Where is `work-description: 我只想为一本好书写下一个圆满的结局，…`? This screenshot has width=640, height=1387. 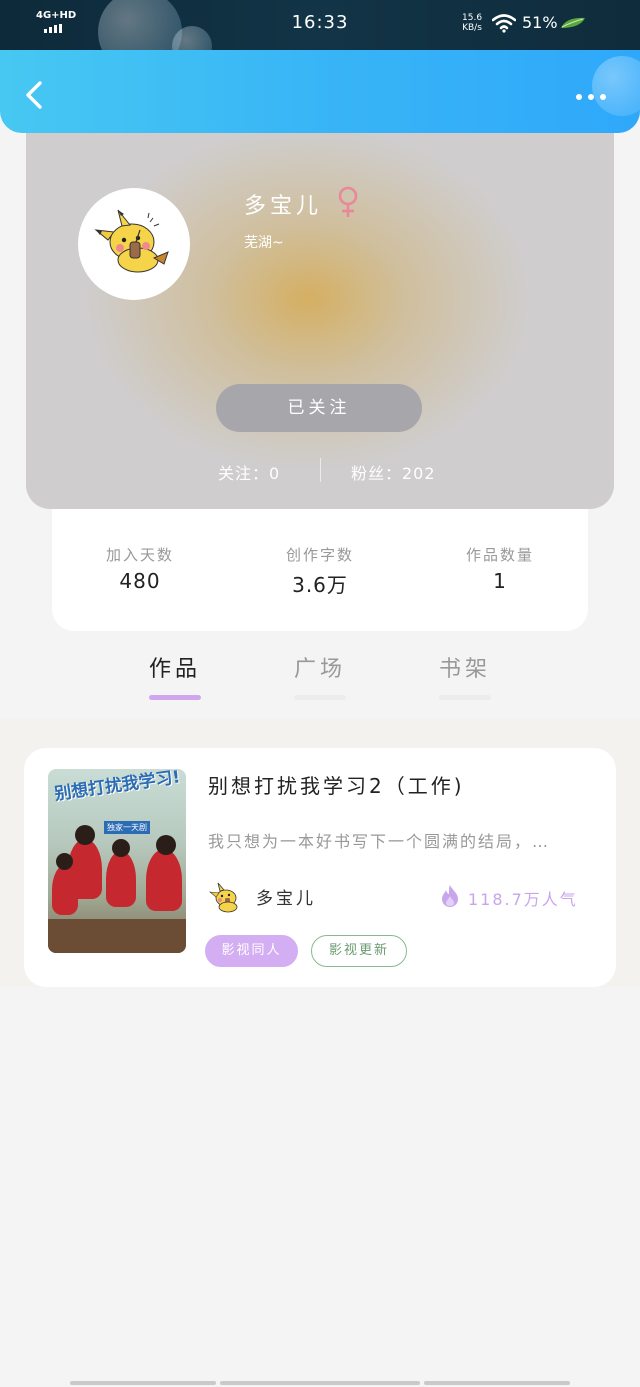 work-description: 我只想为一本好书写下一个圆满的结局，… is located at coordinates (379, 841).